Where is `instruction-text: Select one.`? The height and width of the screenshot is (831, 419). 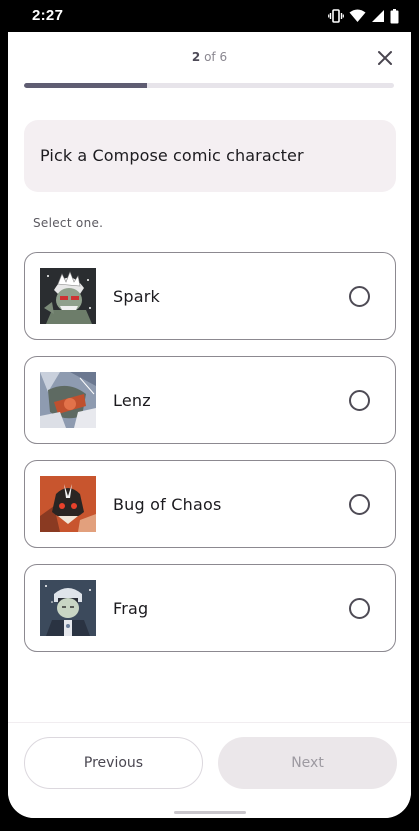
instruction-text: Select one. is located at coordinates (68, 223).